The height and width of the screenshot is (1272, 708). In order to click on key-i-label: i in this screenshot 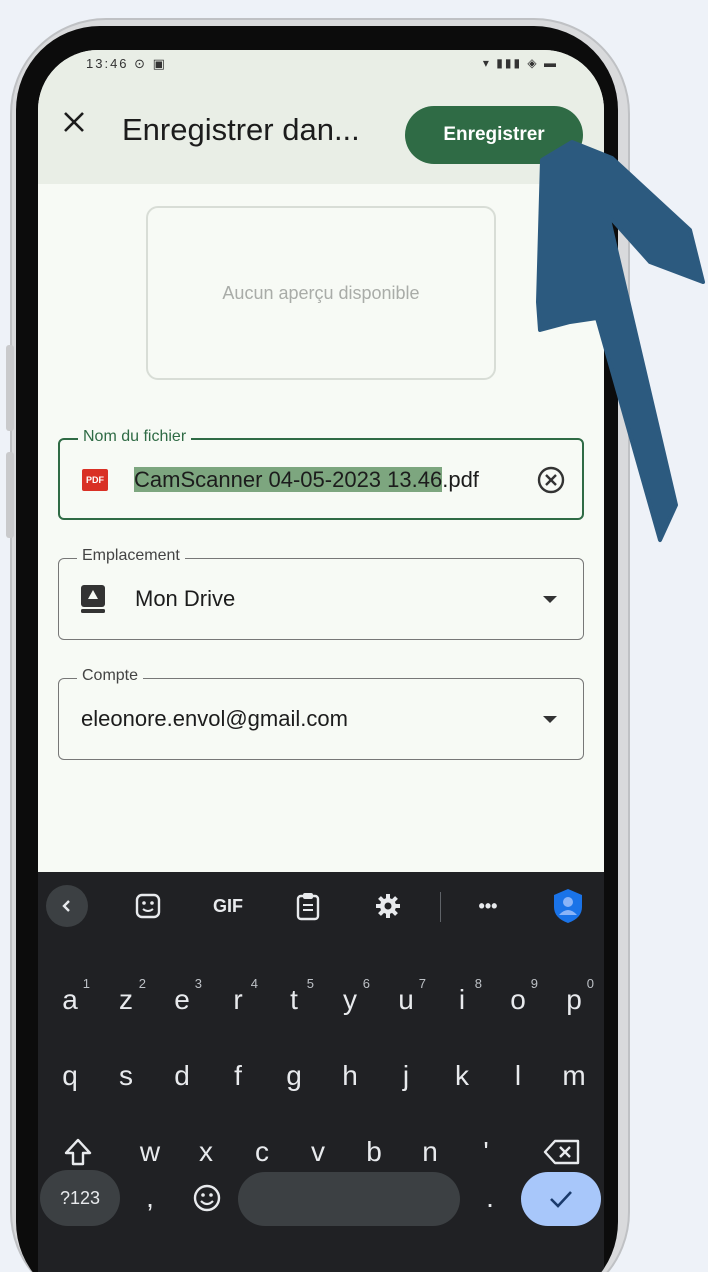, I will do `click(462, 999)`.